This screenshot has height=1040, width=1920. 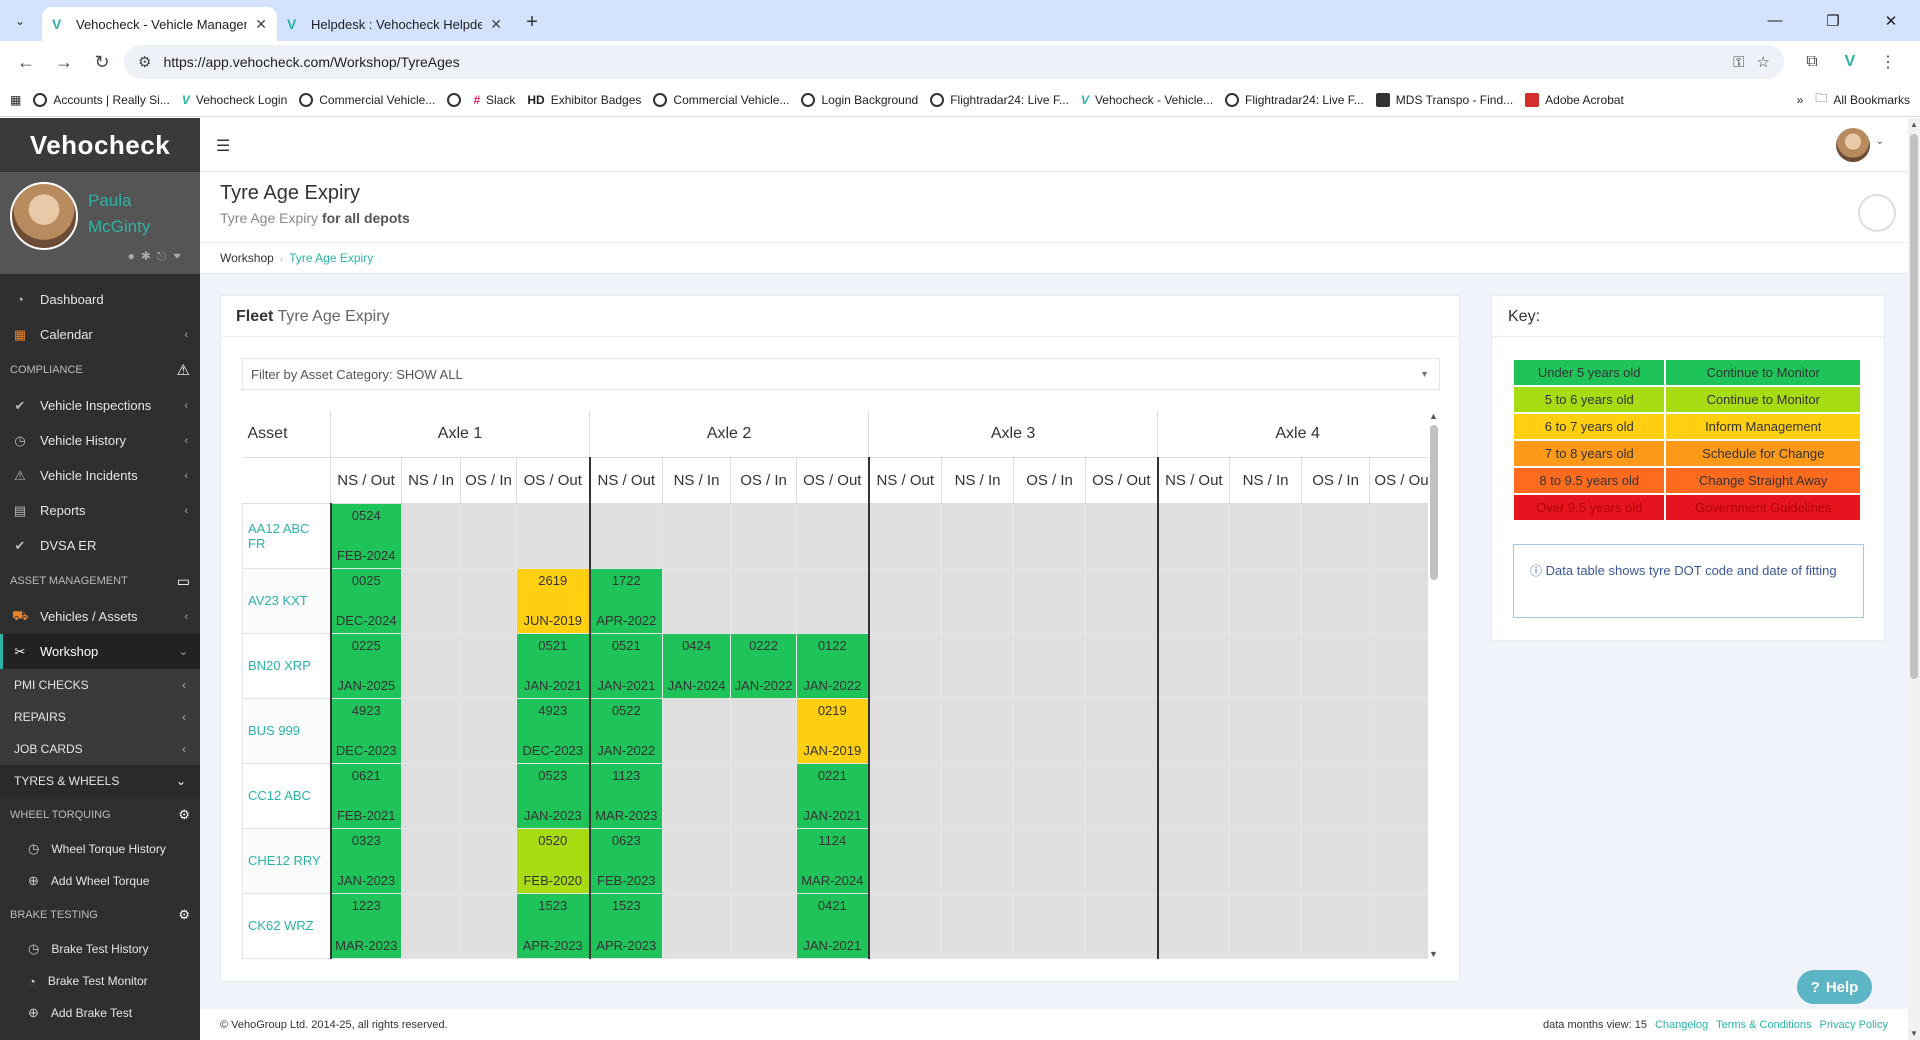 I want to click on user-icon: ●, so click(x=134, y=256).